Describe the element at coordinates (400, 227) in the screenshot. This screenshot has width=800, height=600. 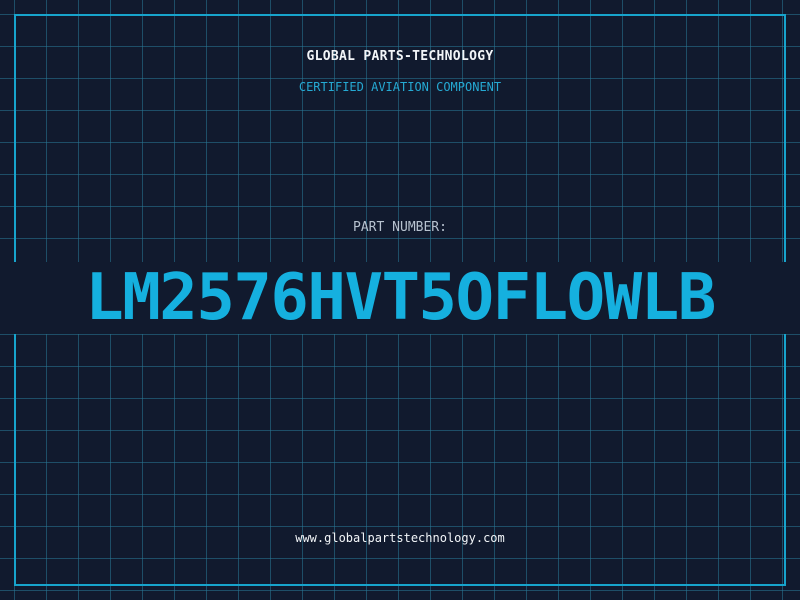
I see `part-number-label: PART NUMBER:` at that location.